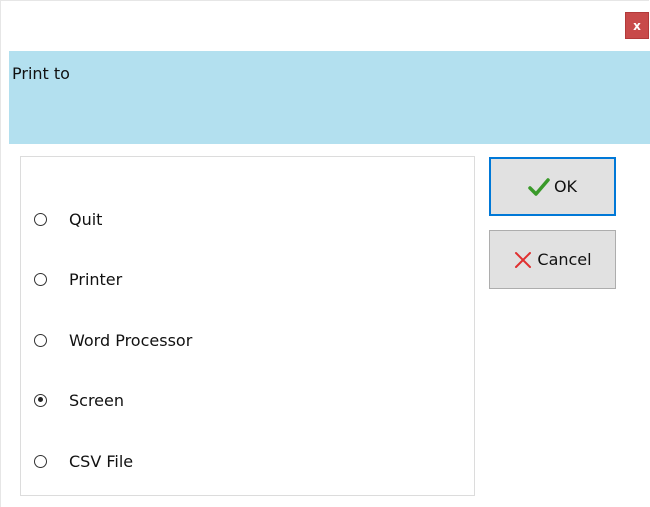 The height and width of the screenshot is (507, 650). Describe the element at coordinates (565, 186) in the screenshot. I see `ok-label: OK` at that location.